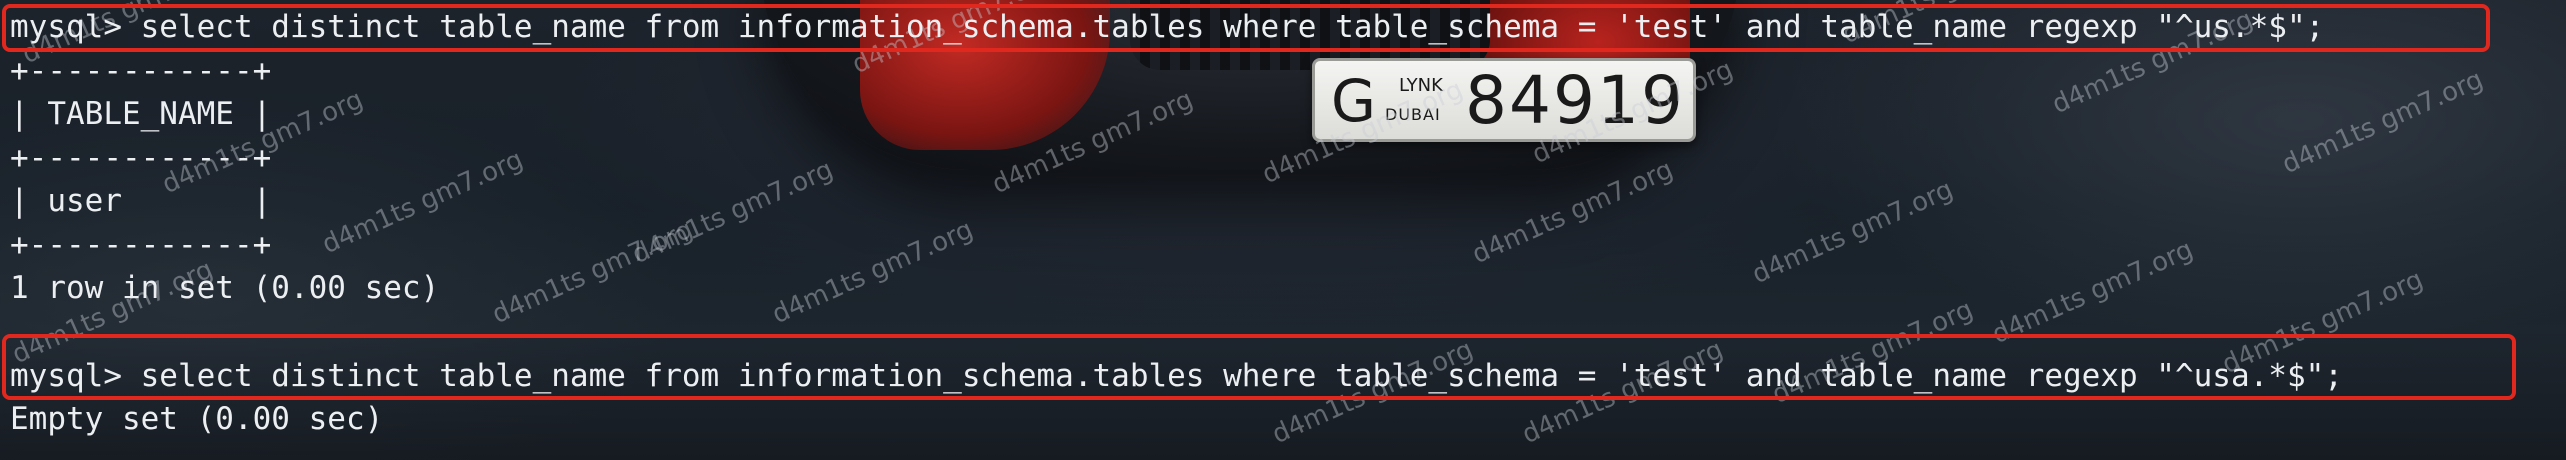 The image size is (2566, 460). Describe the element at coordinates (197, 419) in the screenshot. I see `terminal-line-result-empty: Empty set (0.00 sec)` at that location.